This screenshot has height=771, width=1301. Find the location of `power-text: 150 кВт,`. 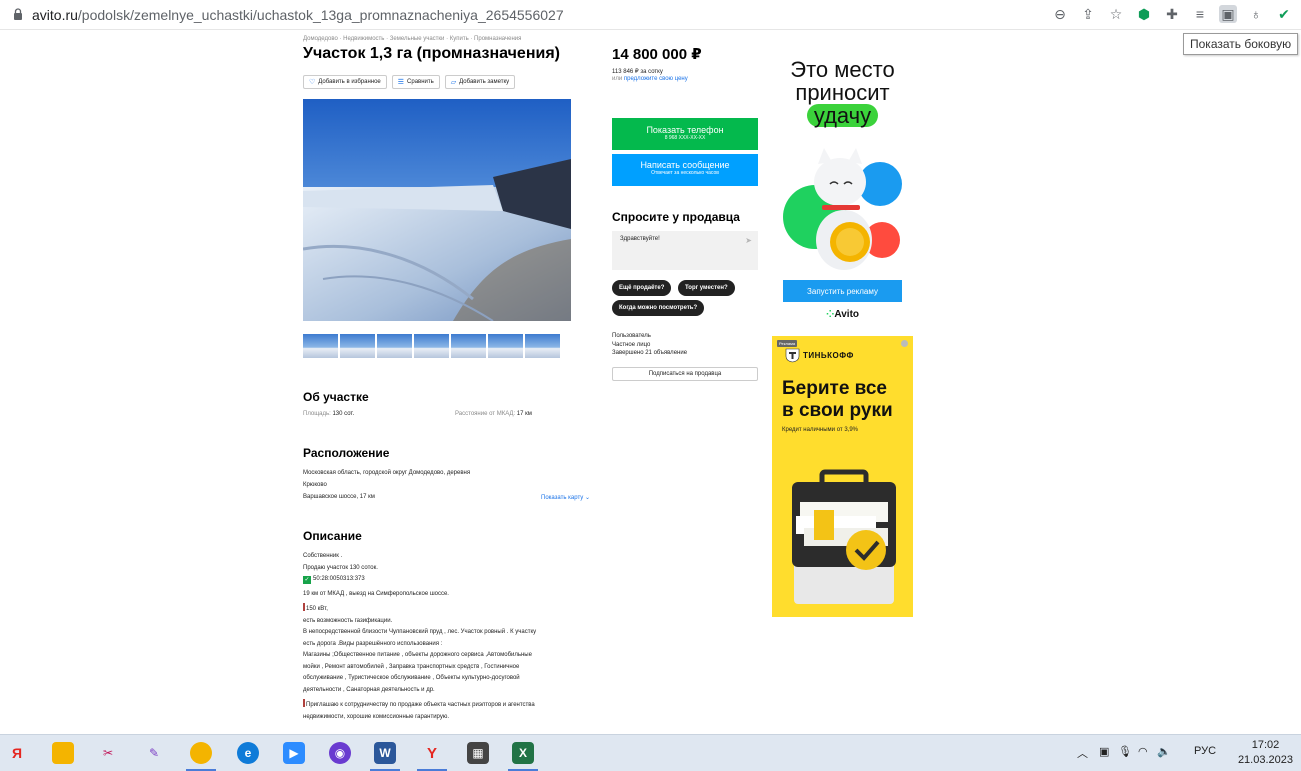

power-text: 150 кВт, is located at coordinates (317, 609).